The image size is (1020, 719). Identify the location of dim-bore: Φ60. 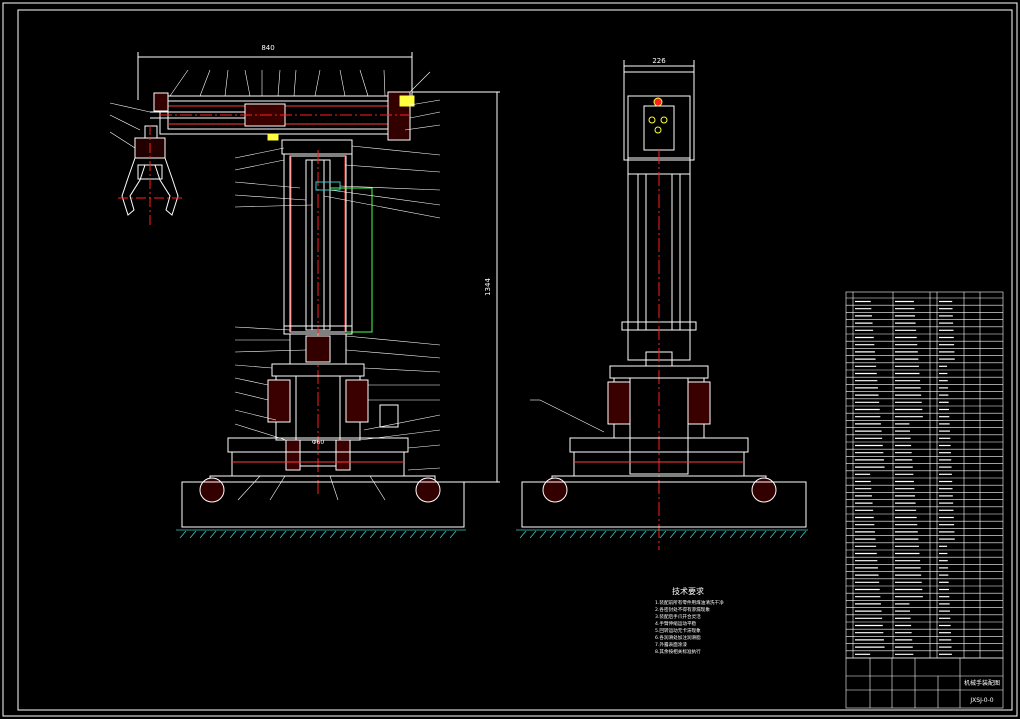
(318, 442).